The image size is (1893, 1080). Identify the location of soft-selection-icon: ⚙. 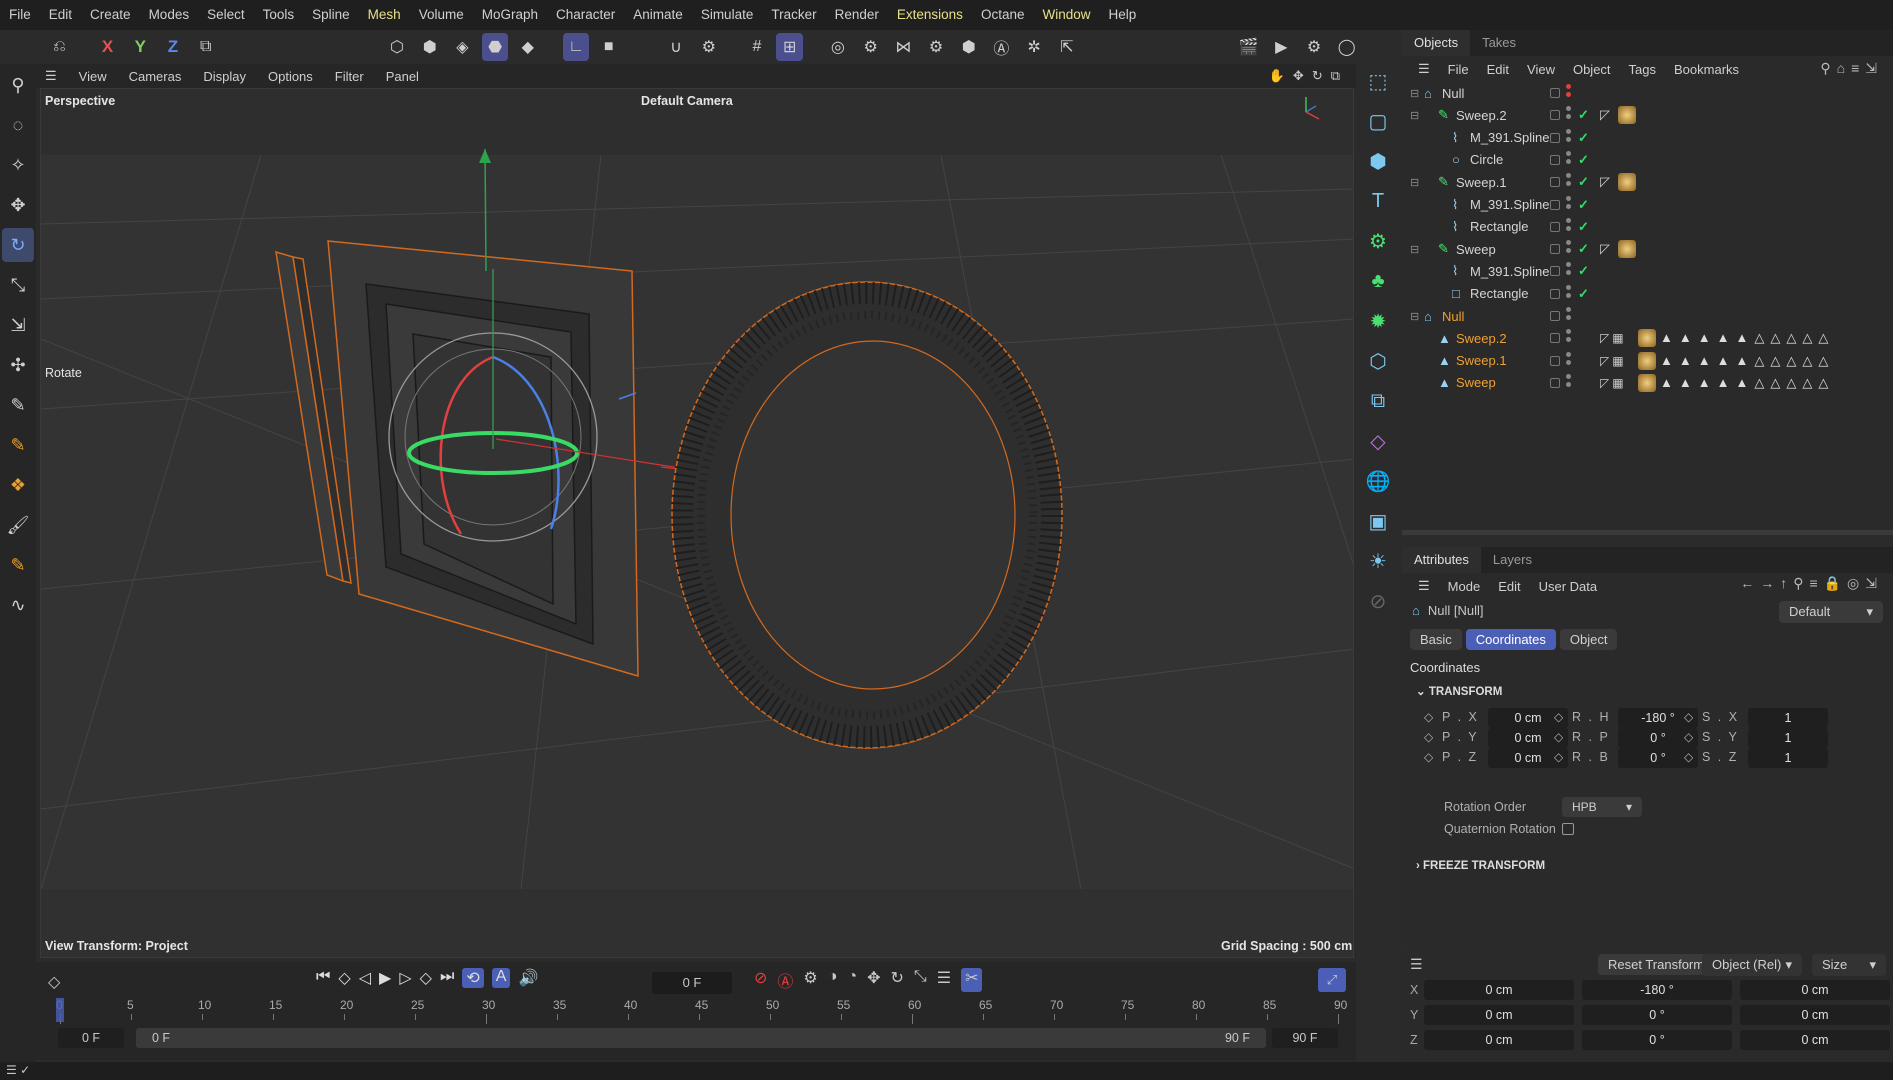
(708, 47).